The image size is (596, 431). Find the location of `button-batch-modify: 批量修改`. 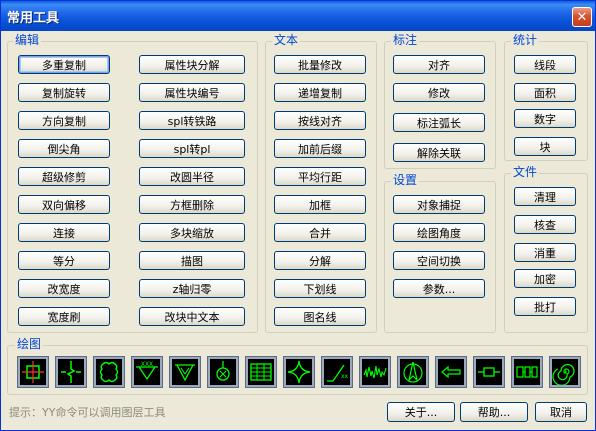

button-batch-modify: 批量修改 is located at coordinates (320, 64).